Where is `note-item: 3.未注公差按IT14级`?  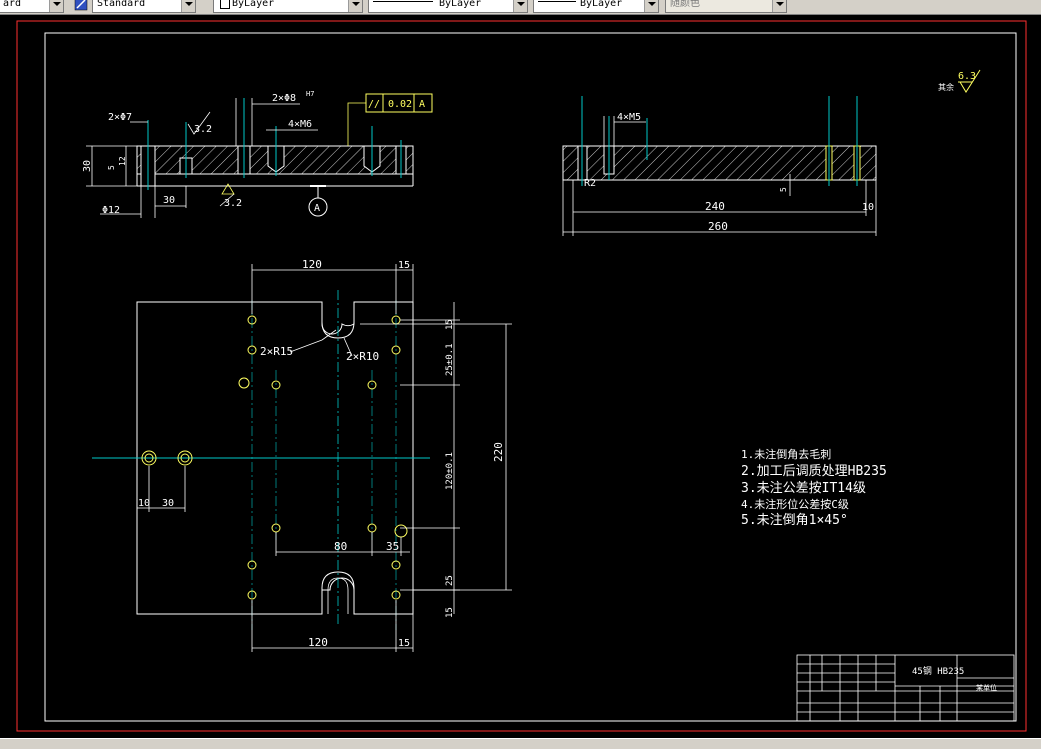 note-item: 3.未注公差按IT14级 is located at coordinates (803, 488).